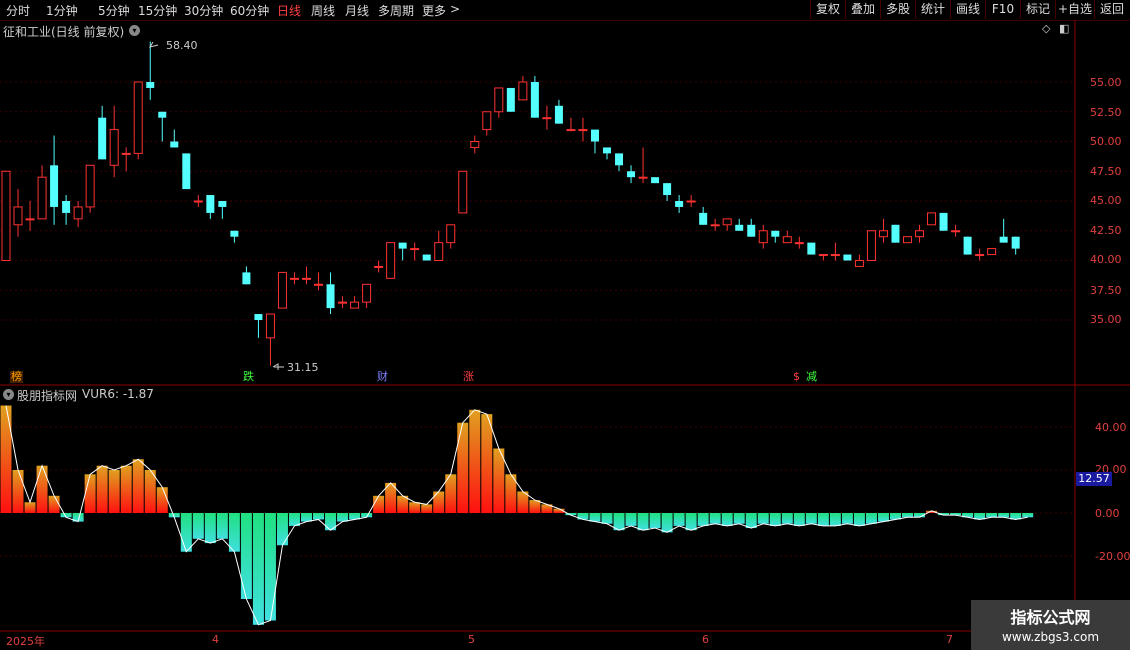 This screenshot has height=650, width=1130. I want to click on price-tick: 37.50, so click(1106, 290).